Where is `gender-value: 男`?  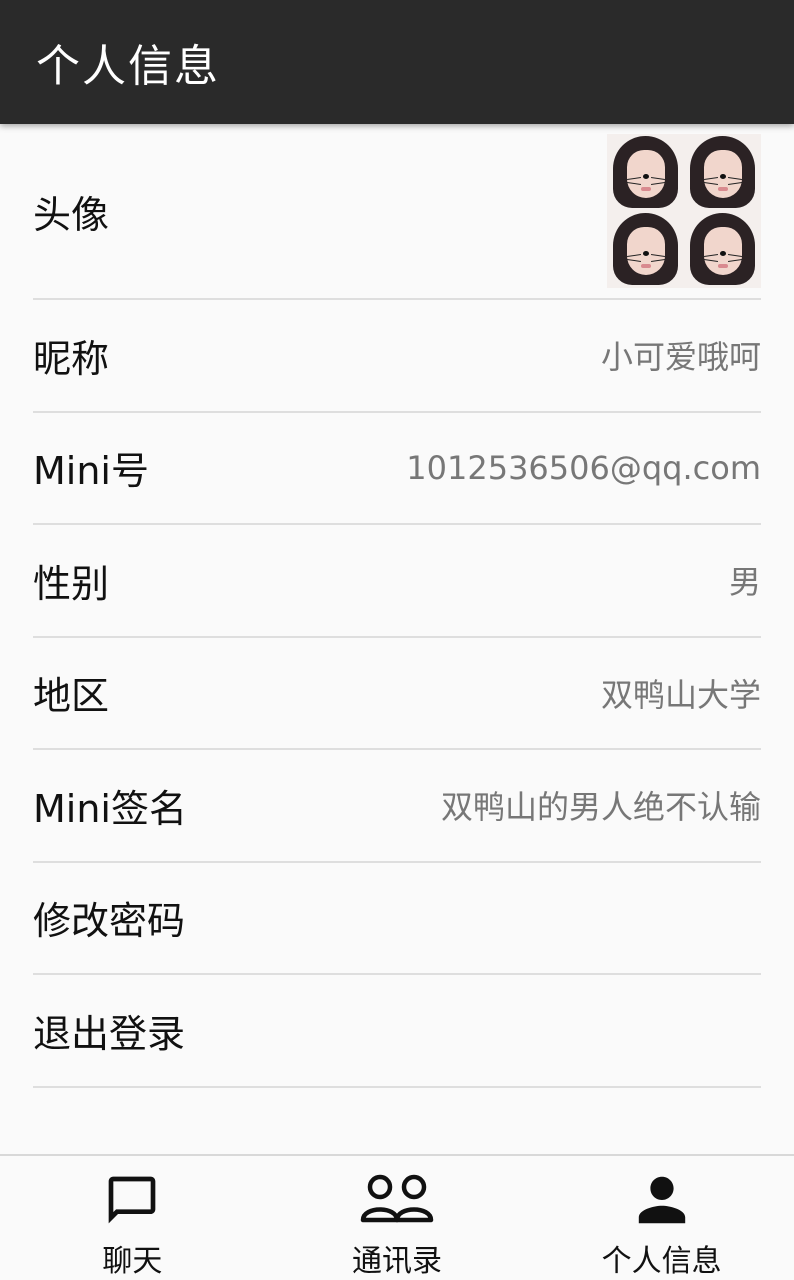 gender-value: 男 is located at coordinates (744, 582).